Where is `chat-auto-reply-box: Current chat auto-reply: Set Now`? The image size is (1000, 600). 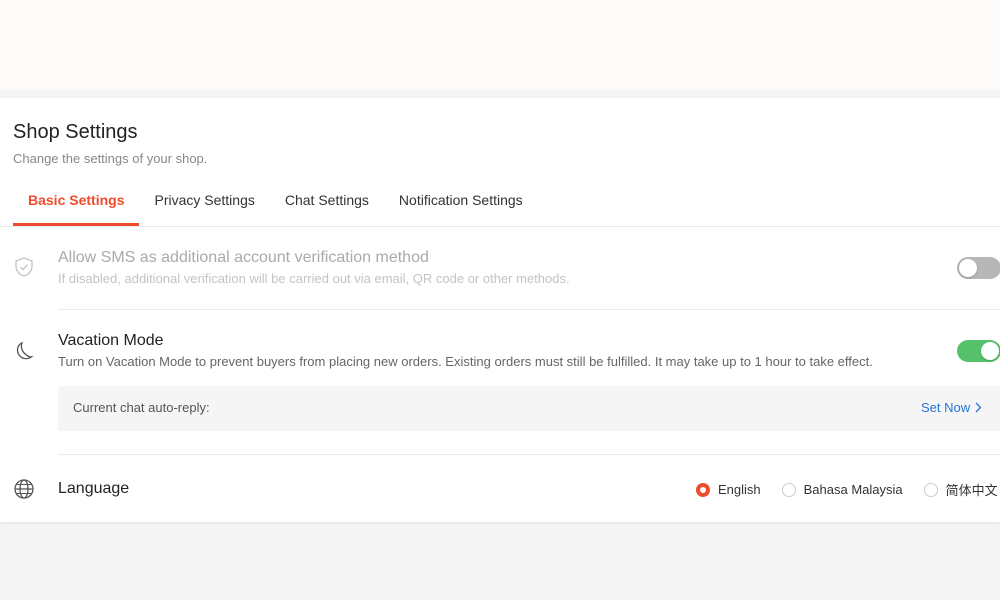
chat-auto-reply-box: Current chat auto-reply: Set Now is located at coordinates (529, 408).